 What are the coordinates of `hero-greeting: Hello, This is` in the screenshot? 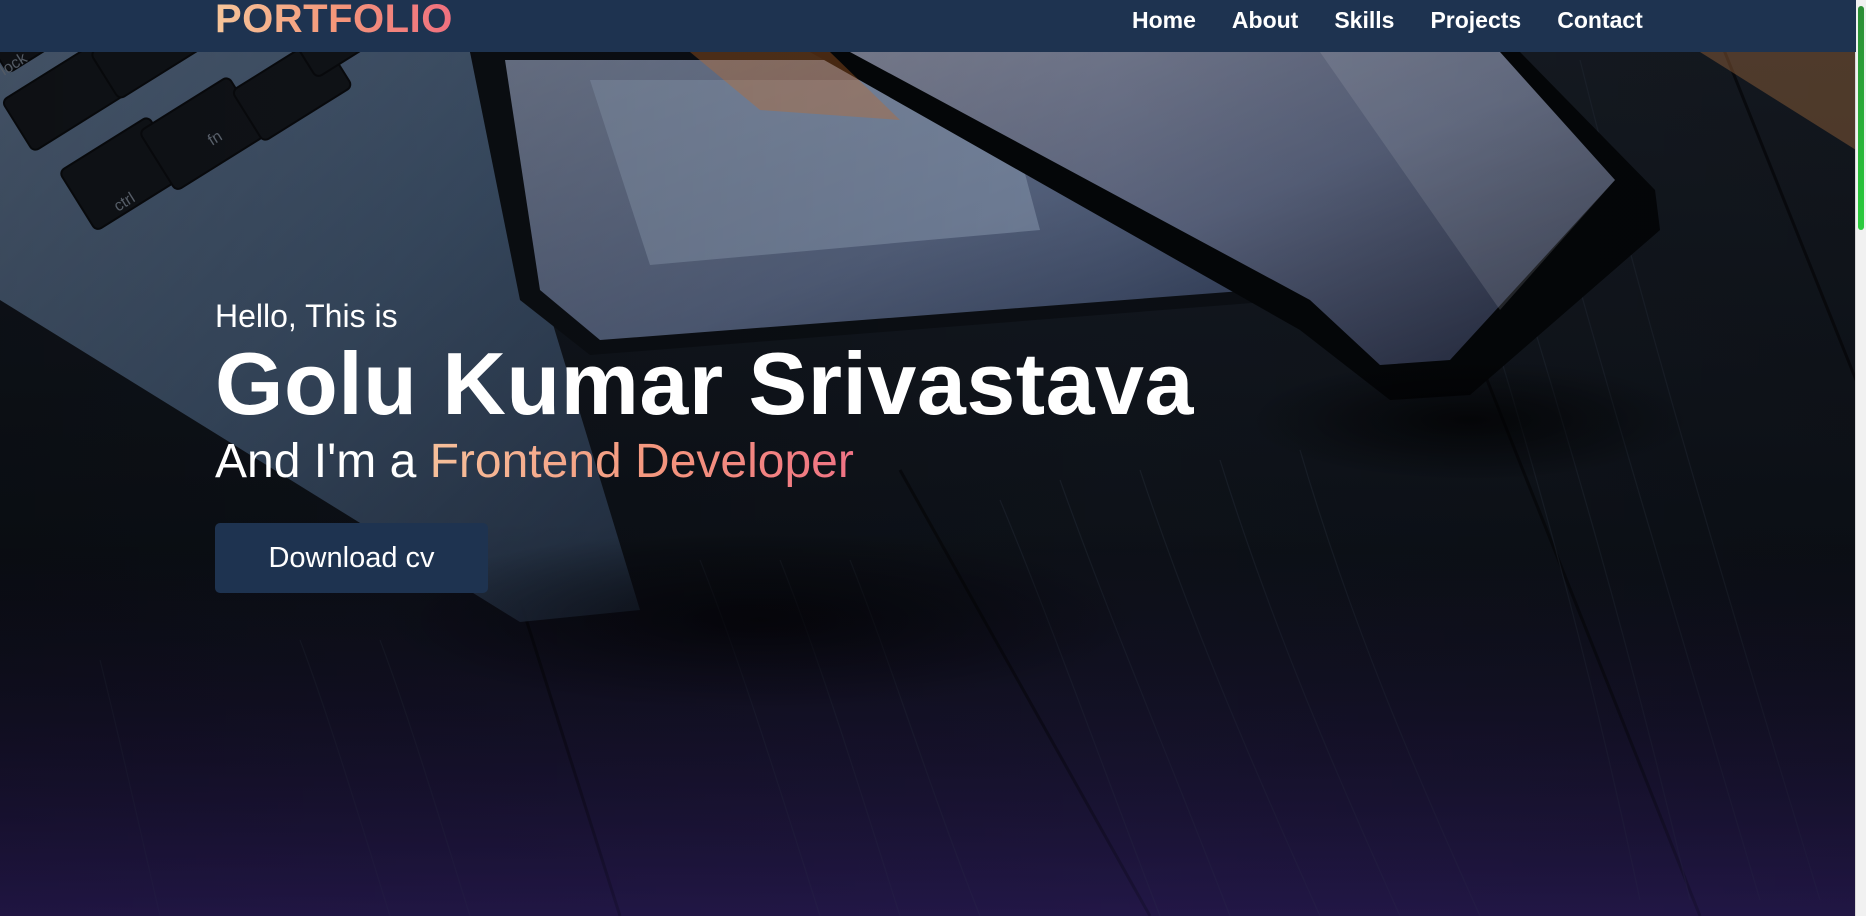 It's located at (306, 316).